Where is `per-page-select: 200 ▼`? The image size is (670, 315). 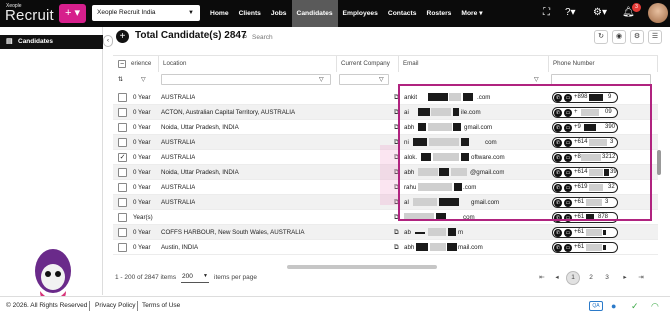
per-page-select: 200 ▼ is located at coordinates (195, 278).